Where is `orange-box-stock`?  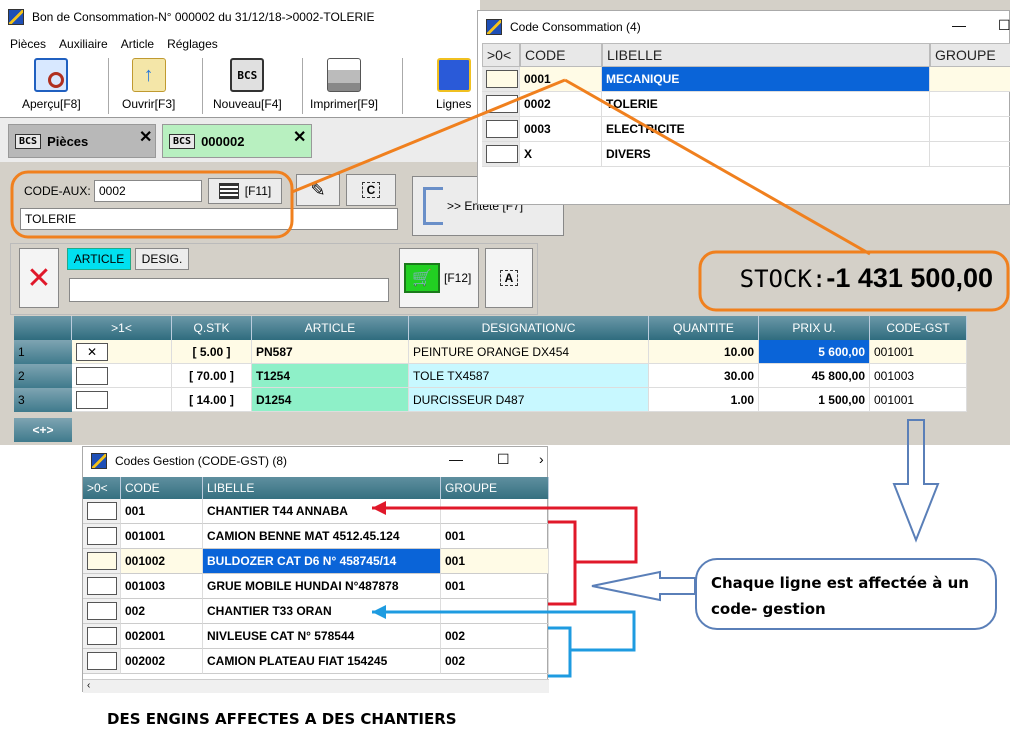
orange-box-stock is located at coordinates (854, 281).